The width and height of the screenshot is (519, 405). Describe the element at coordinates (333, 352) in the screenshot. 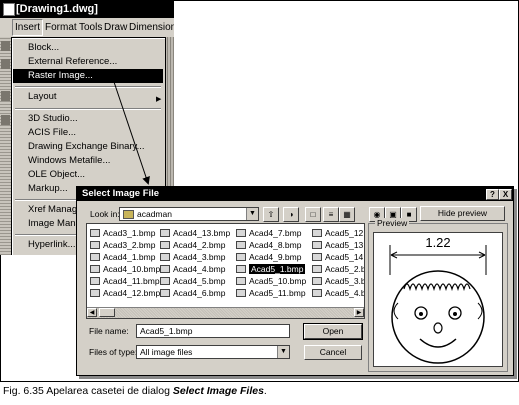

I see `cancel-button: Cancel` at that location.